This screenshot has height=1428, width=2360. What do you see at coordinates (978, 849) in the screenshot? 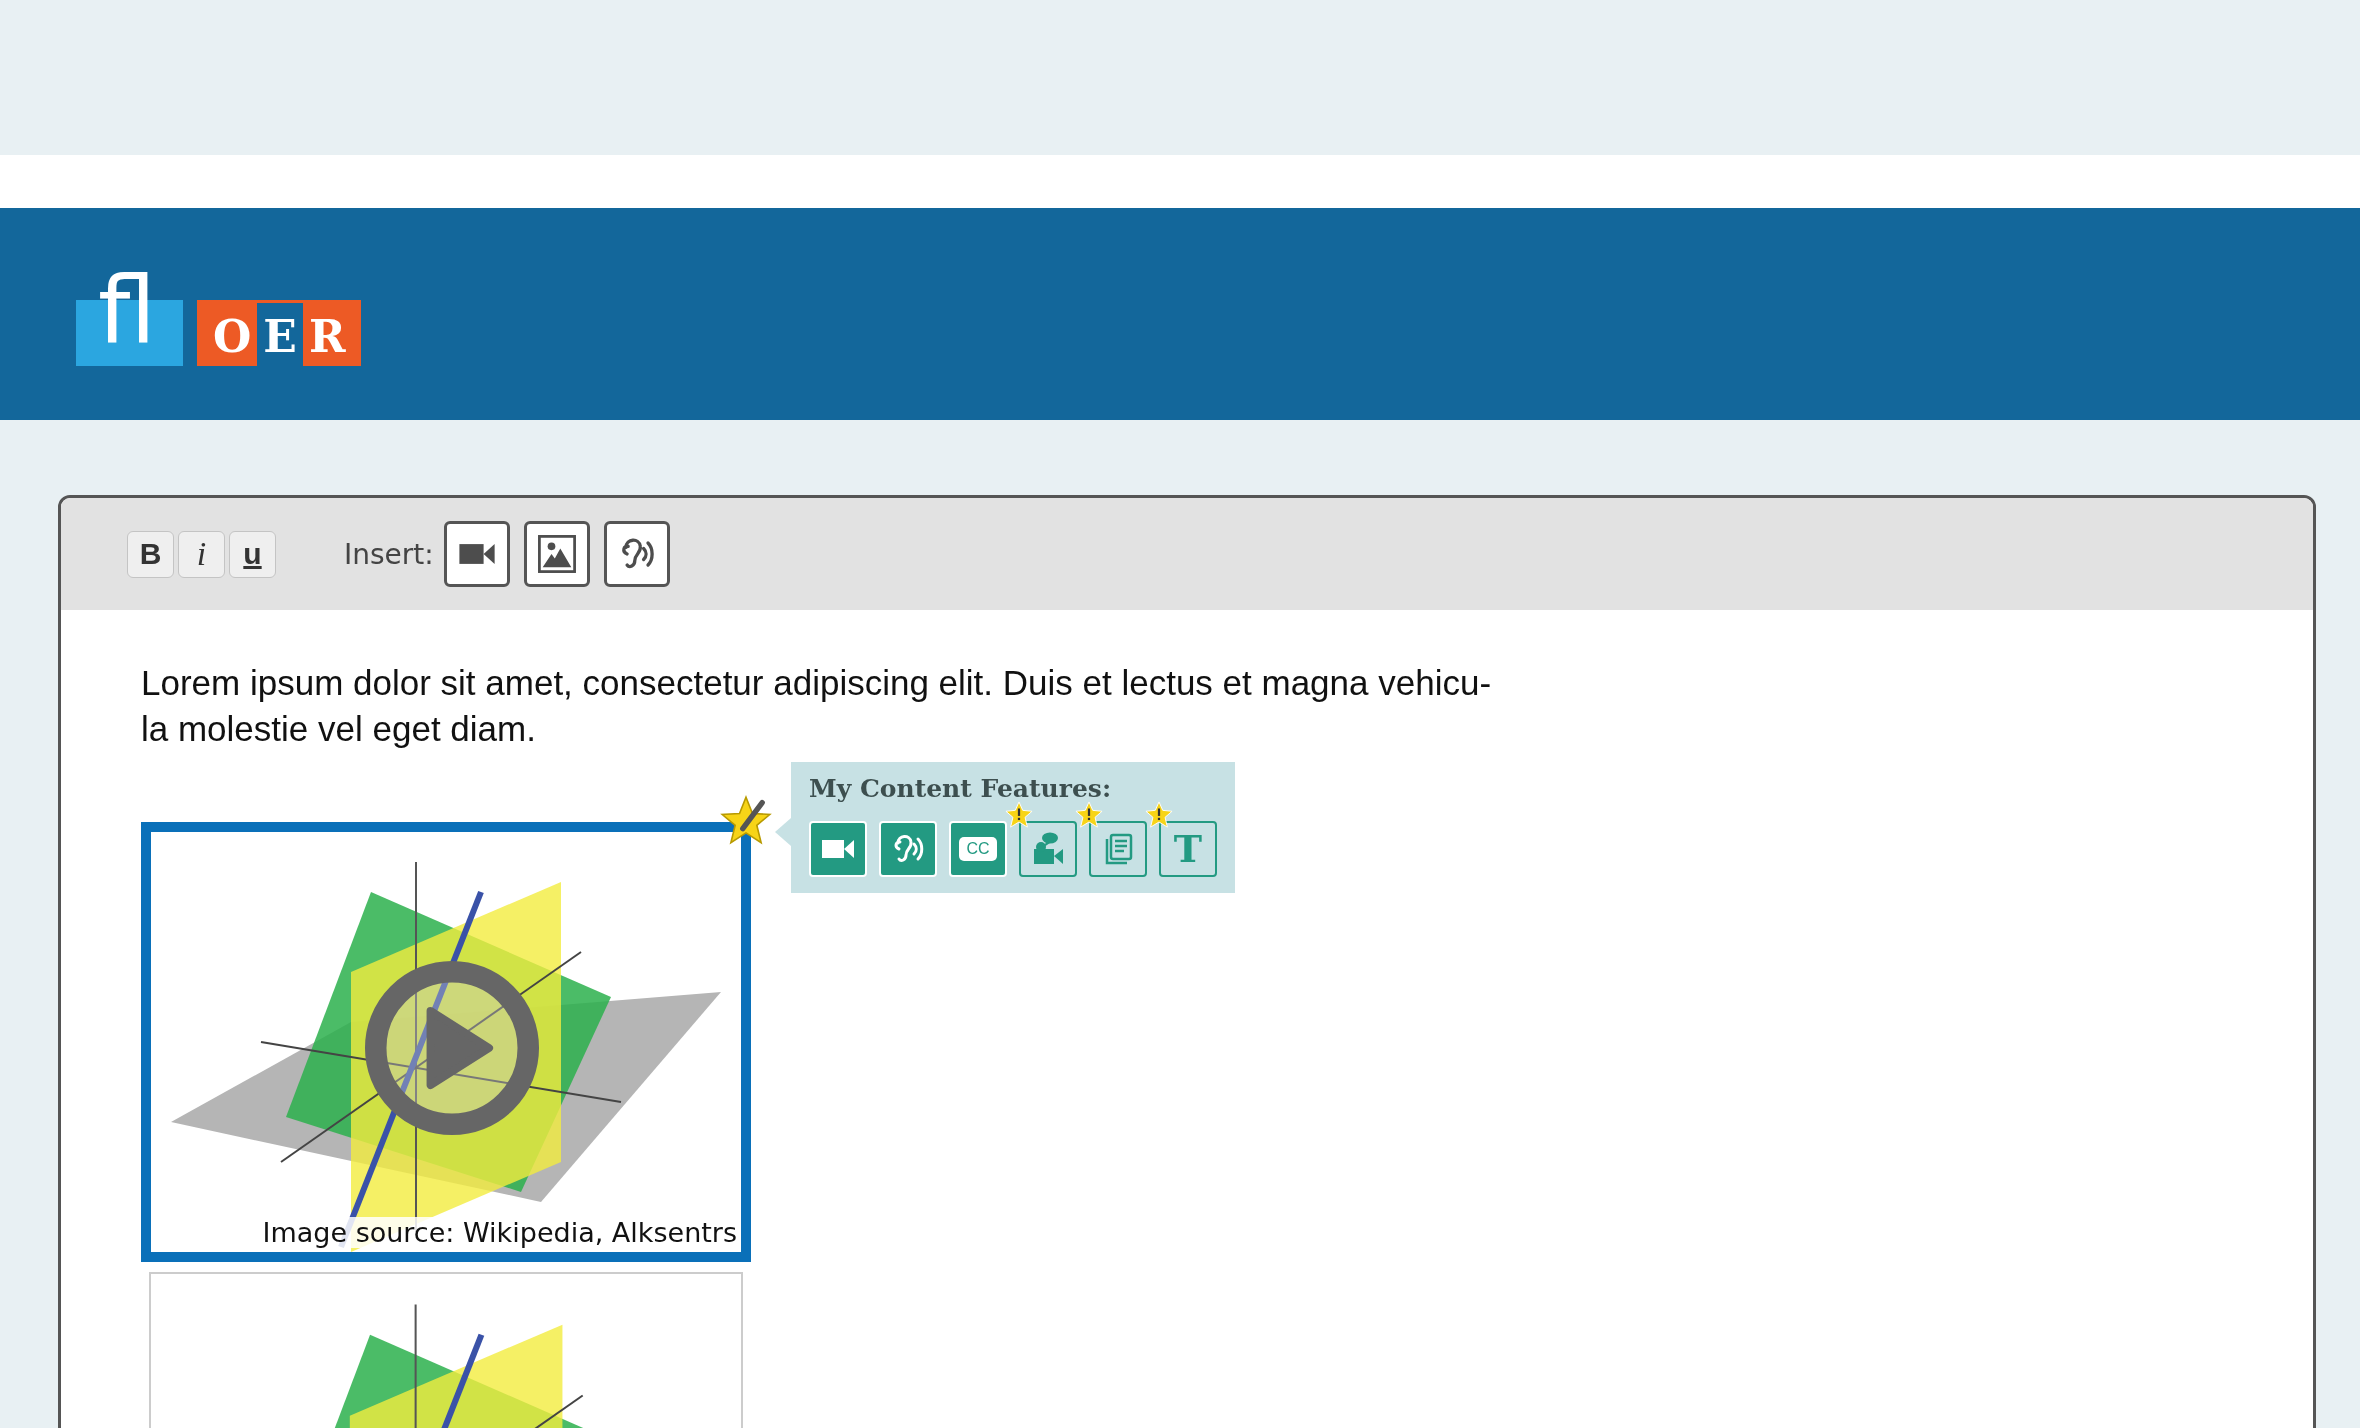
I see `captions-feature-button: CC` at bounding box center [978, 849].